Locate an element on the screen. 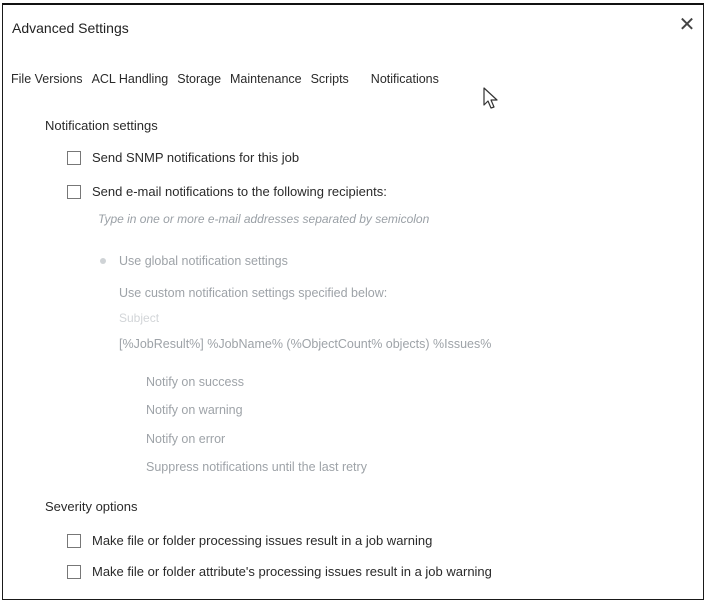 The width and height of the screenshot is (706, 602). severity-options-heading: Severity options is located at coordinates (91, 506).